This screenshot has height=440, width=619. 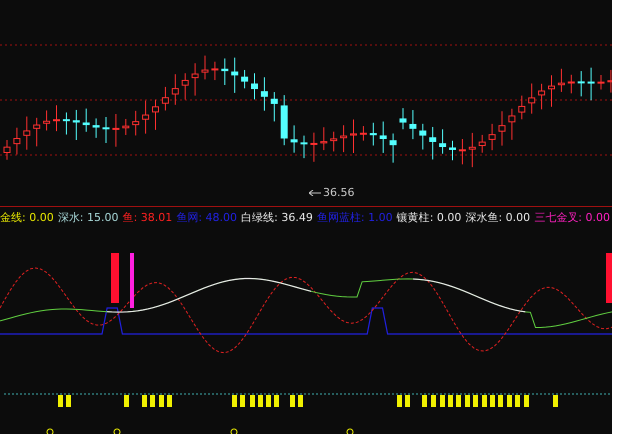 I want to click on price-label: 36.56, so click(x=338, y=192).